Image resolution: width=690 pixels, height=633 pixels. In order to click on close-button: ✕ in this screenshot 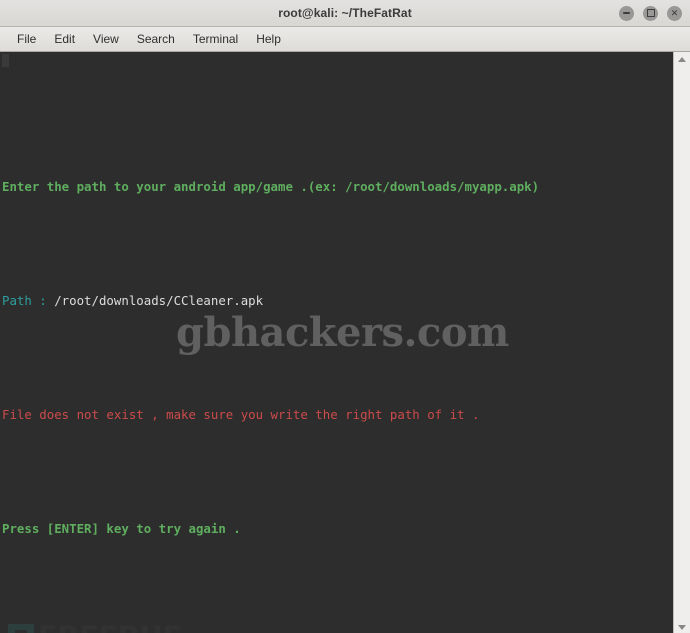, I will do `click(674, 13)`.